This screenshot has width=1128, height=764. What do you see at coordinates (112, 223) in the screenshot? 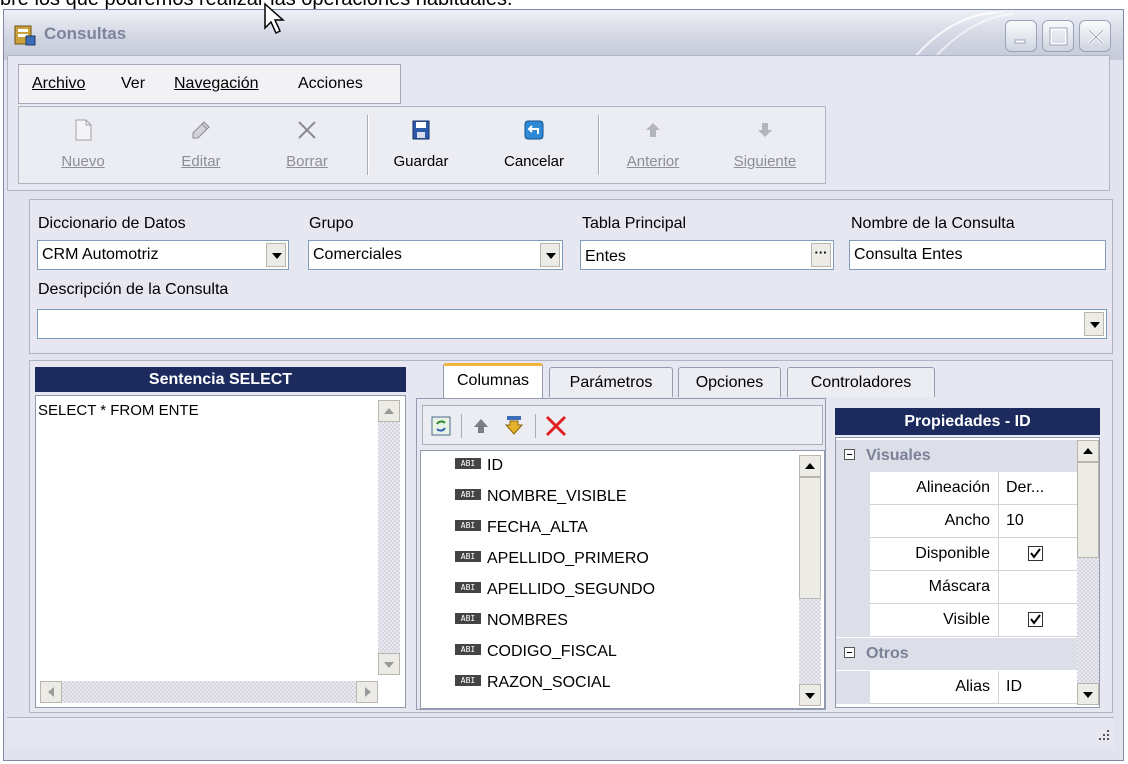
I see `diccionario-label: Diccionario de Datos` at bounding box center [112, 223].